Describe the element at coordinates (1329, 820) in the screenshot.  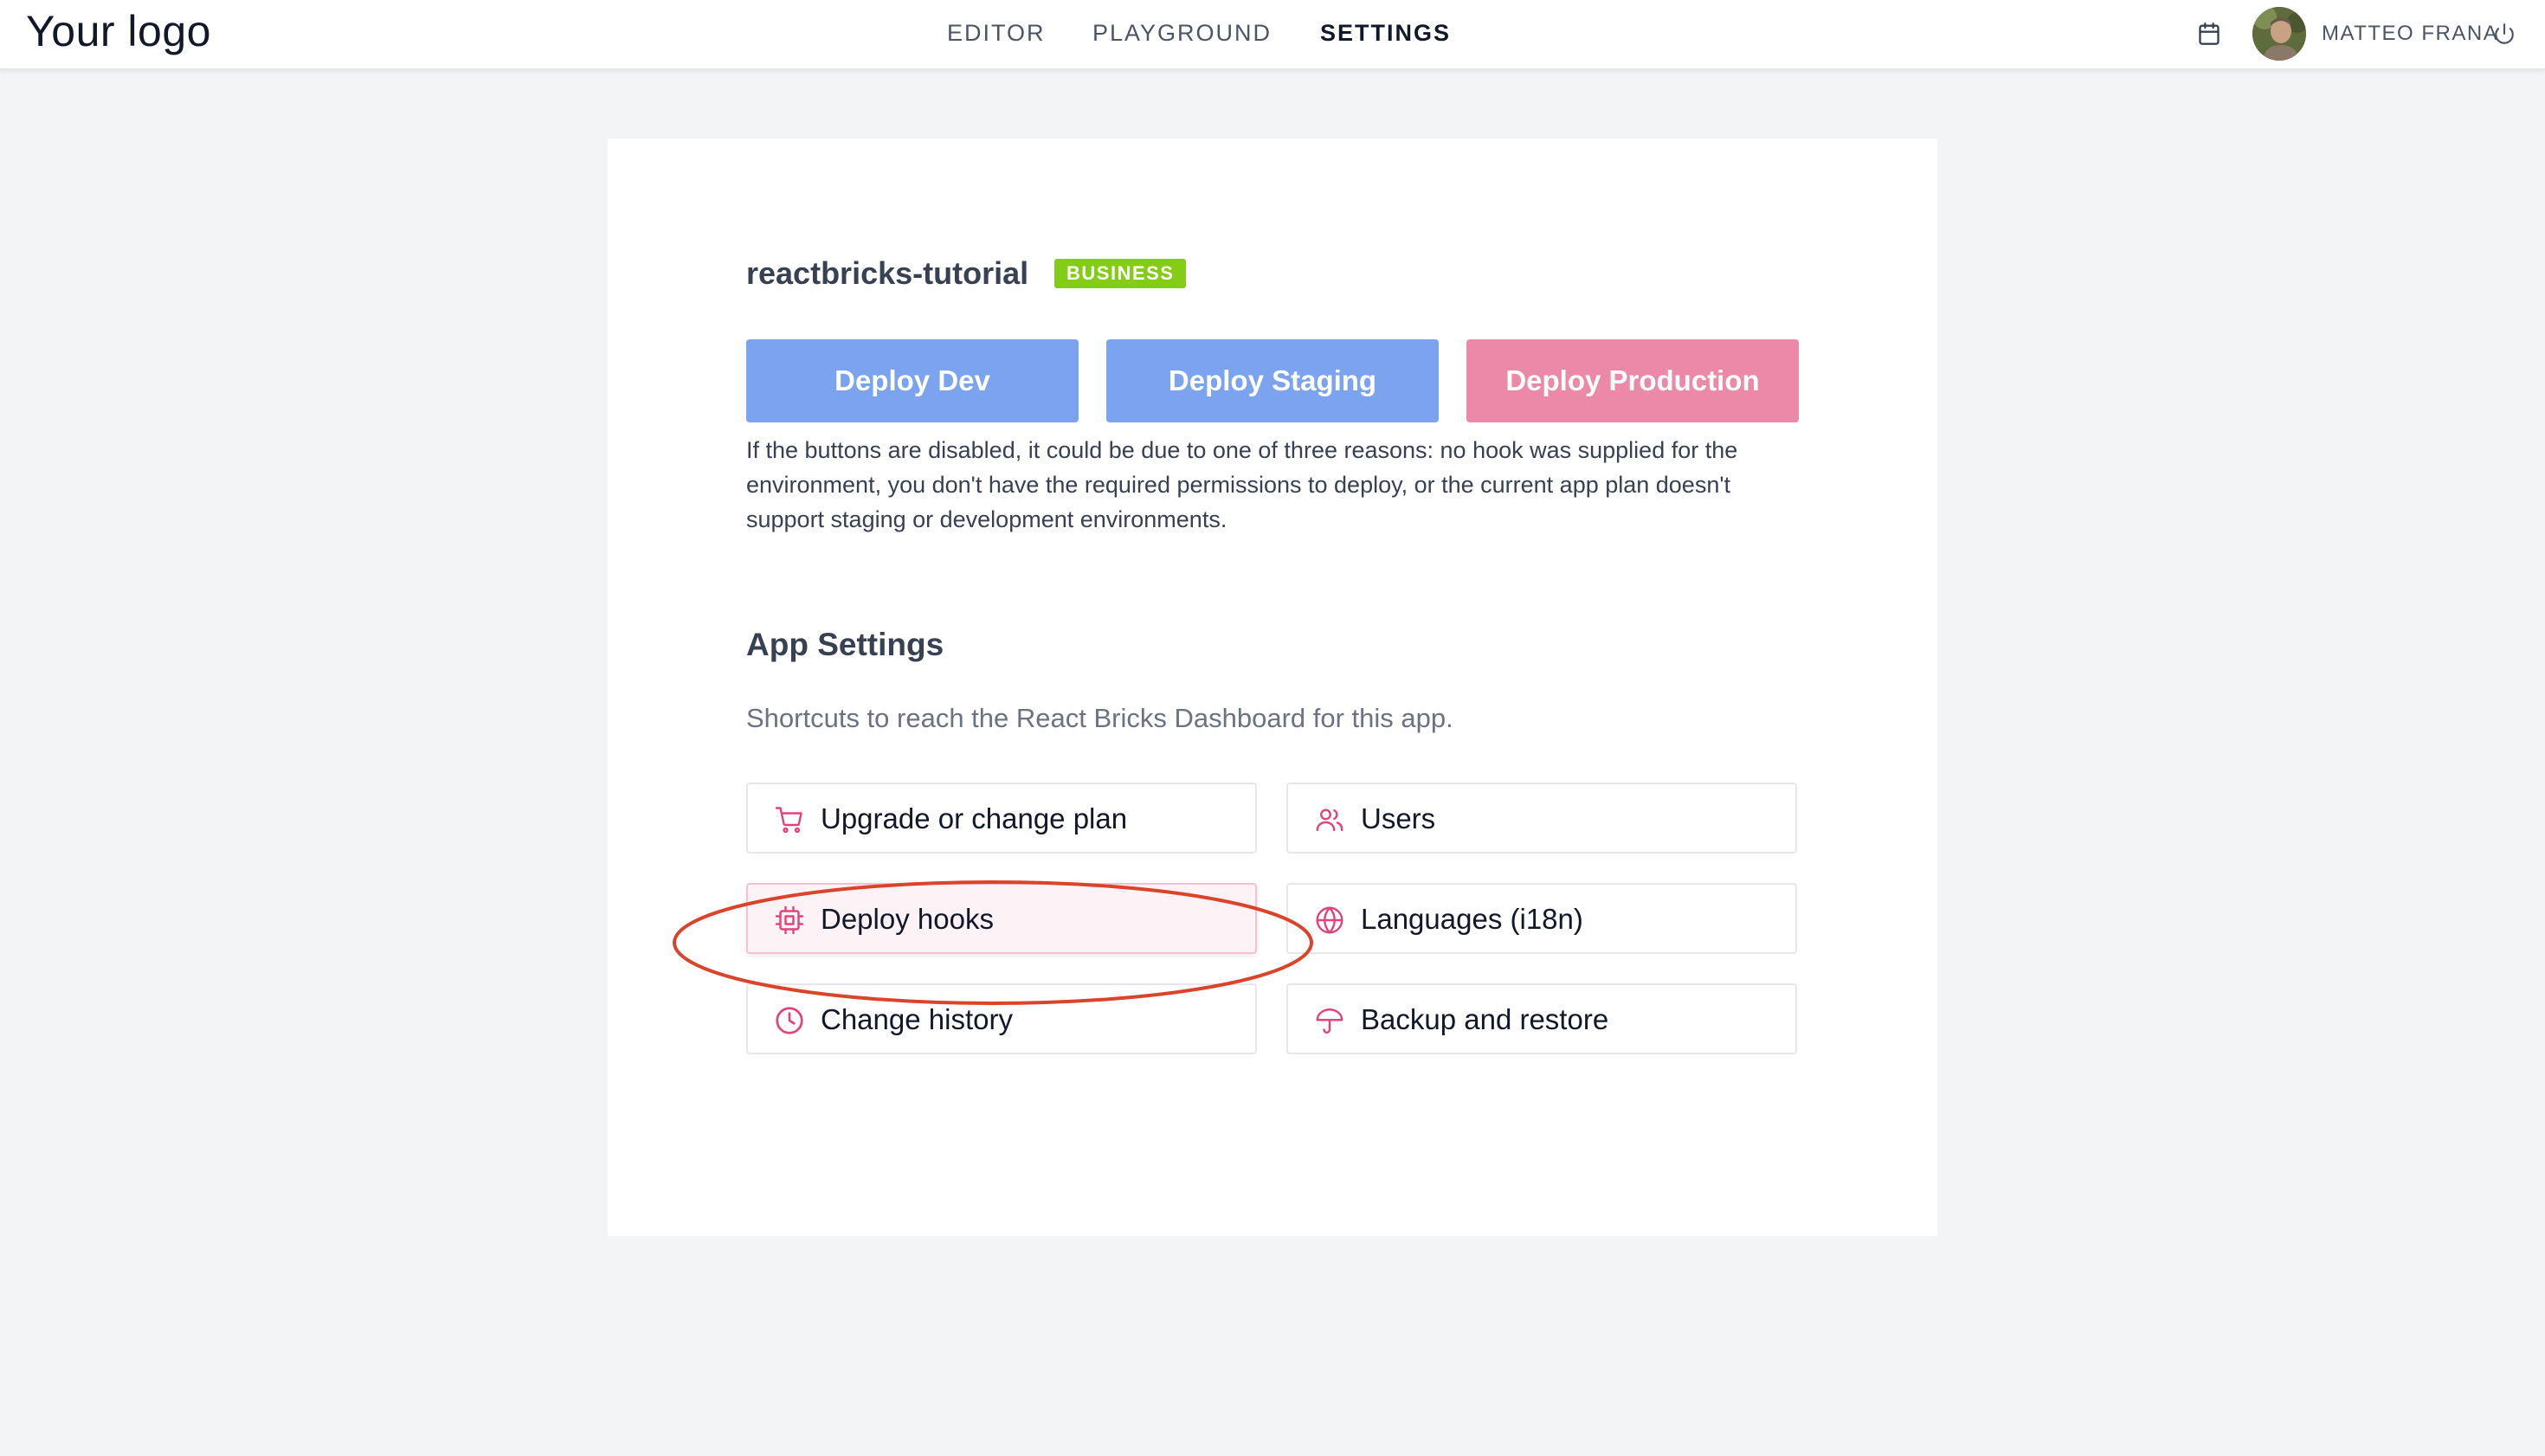
I see `users-icon` at that location.